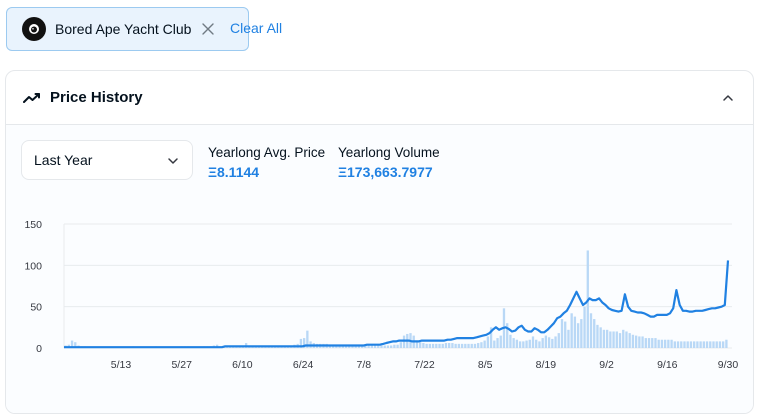 The height and width of the screenshot is (416, 760). I want to click on x-tick-label: 8/5, so click(485, 365).